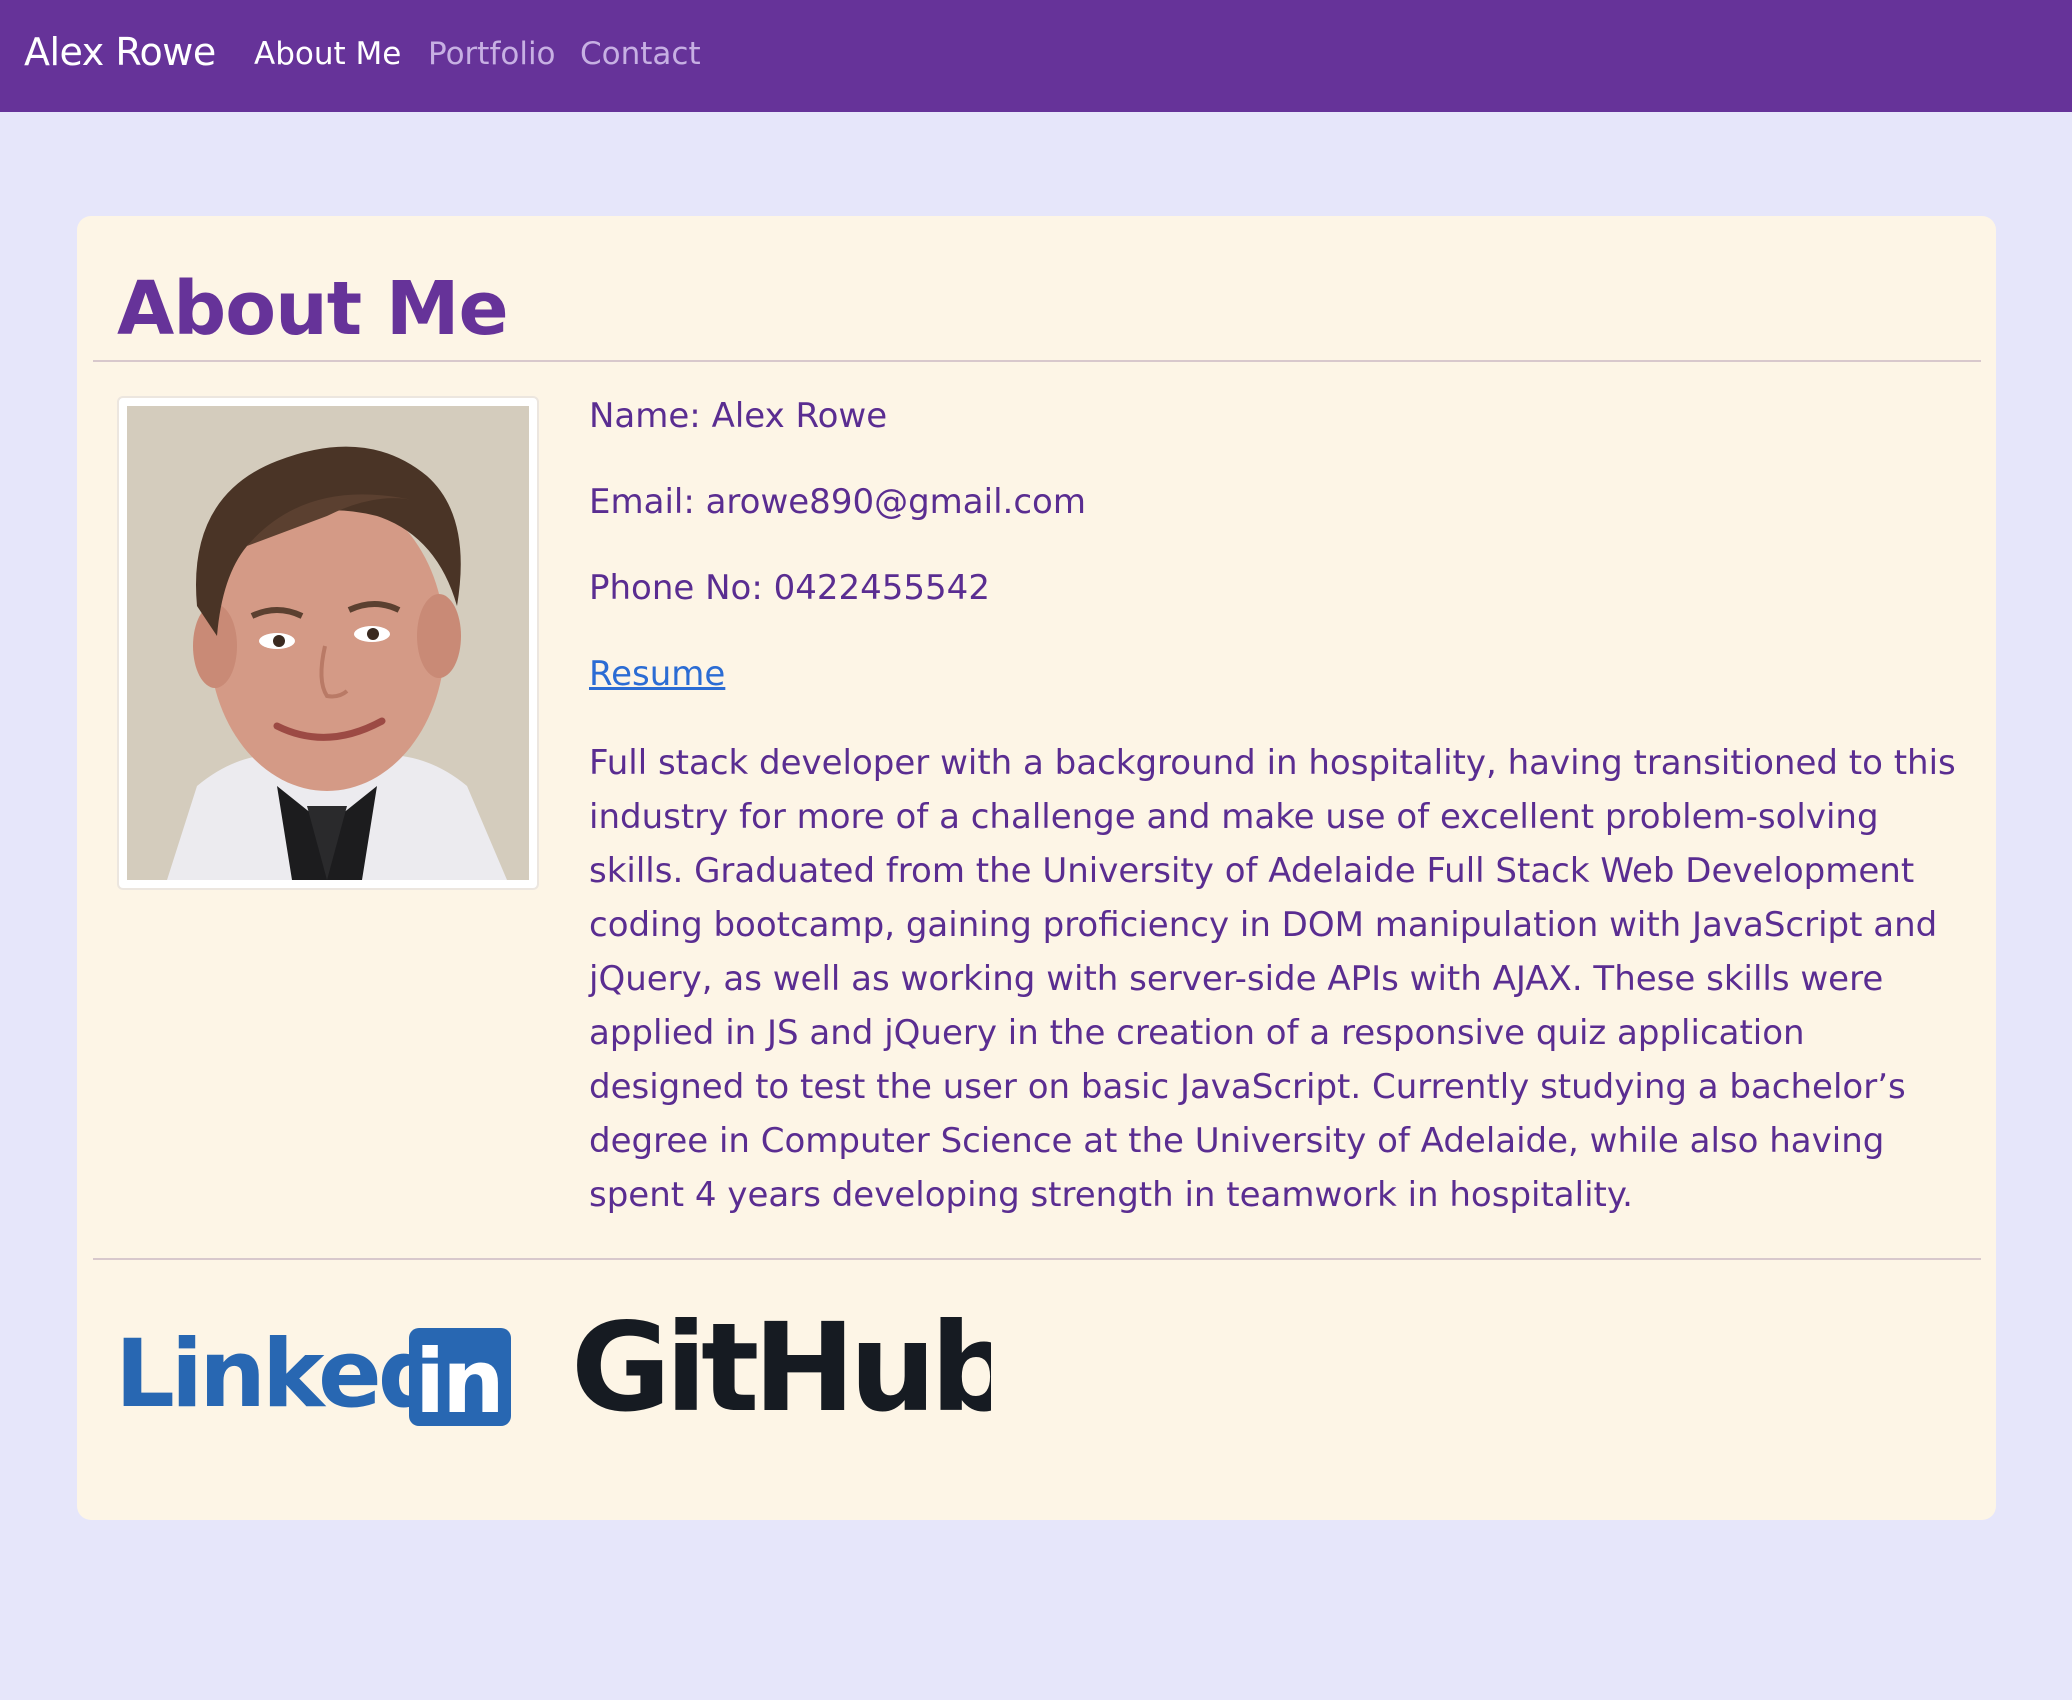  What do you see at coordinates (313, 309) in the screenshot?
I see `page-title: About Me` at bounding box center [313, 309].